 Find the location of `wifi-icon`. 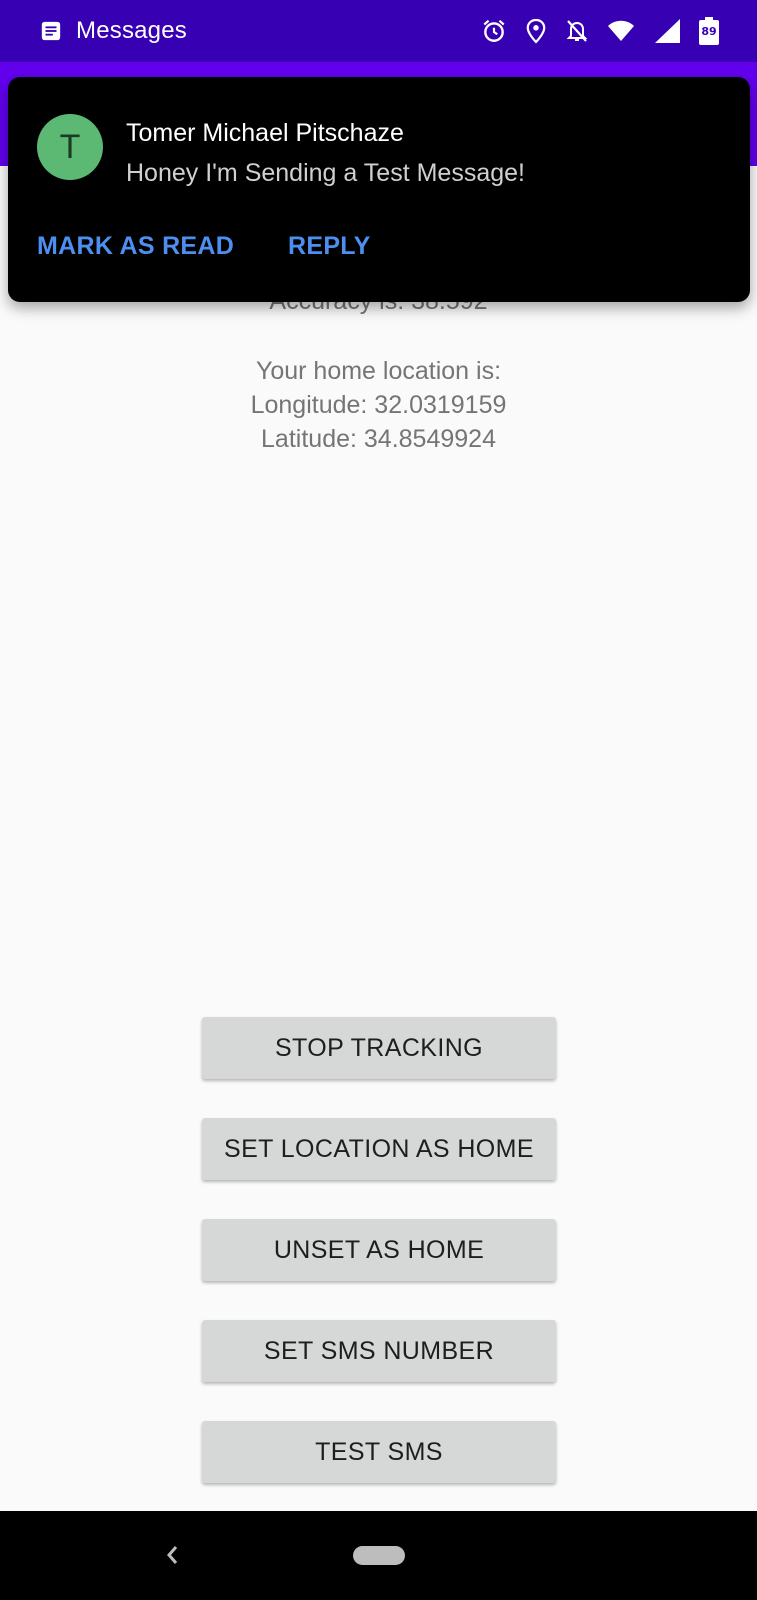

wifi-icon is located at coordinates (621, 30).